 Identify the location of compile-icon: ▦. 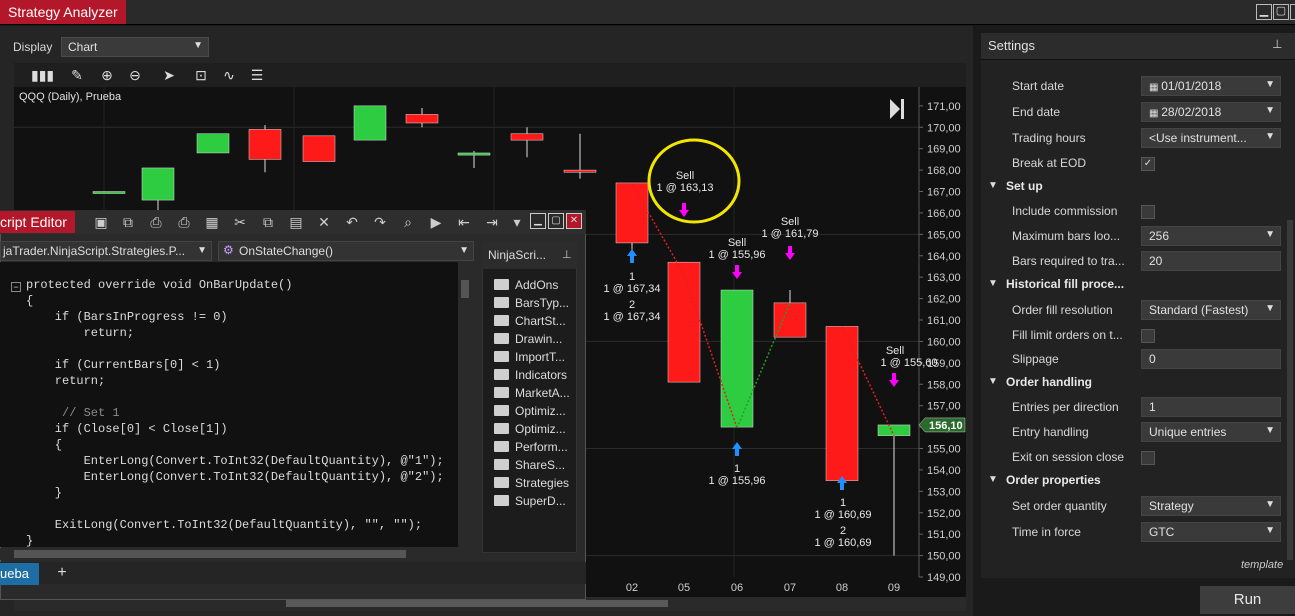
(212, 222).